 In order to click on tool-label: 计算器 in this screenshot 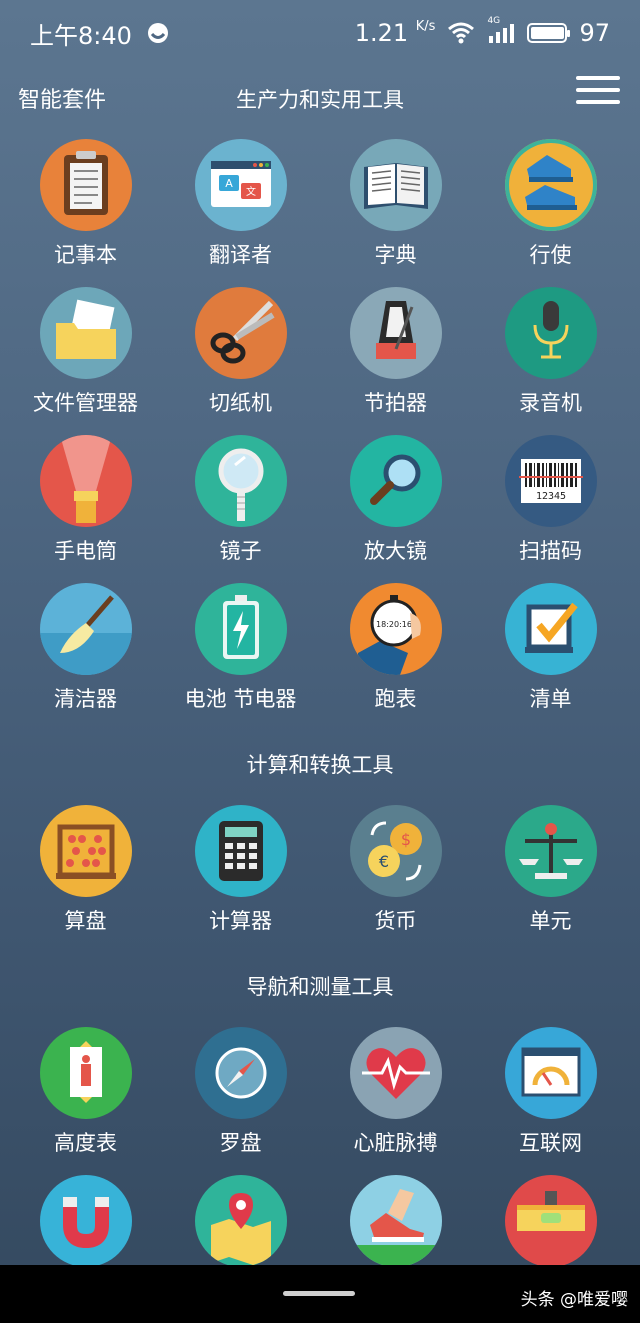, I will do `click(240, 921)`.